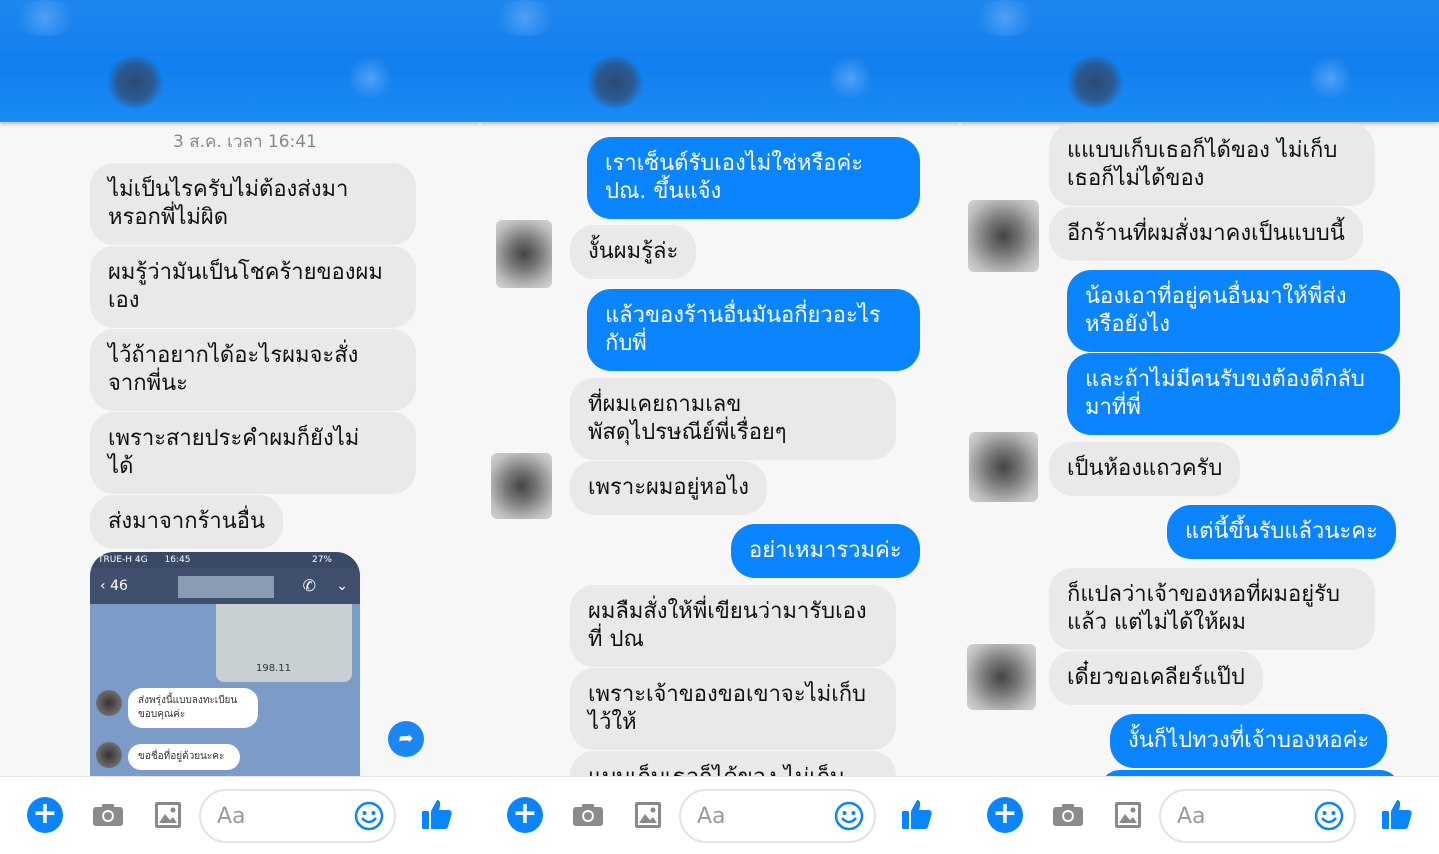  Describe the element at coordinates (633, 252) in the screenshot. I see `message-incoming: งั้นผมรู้ล่ะ` at that location.